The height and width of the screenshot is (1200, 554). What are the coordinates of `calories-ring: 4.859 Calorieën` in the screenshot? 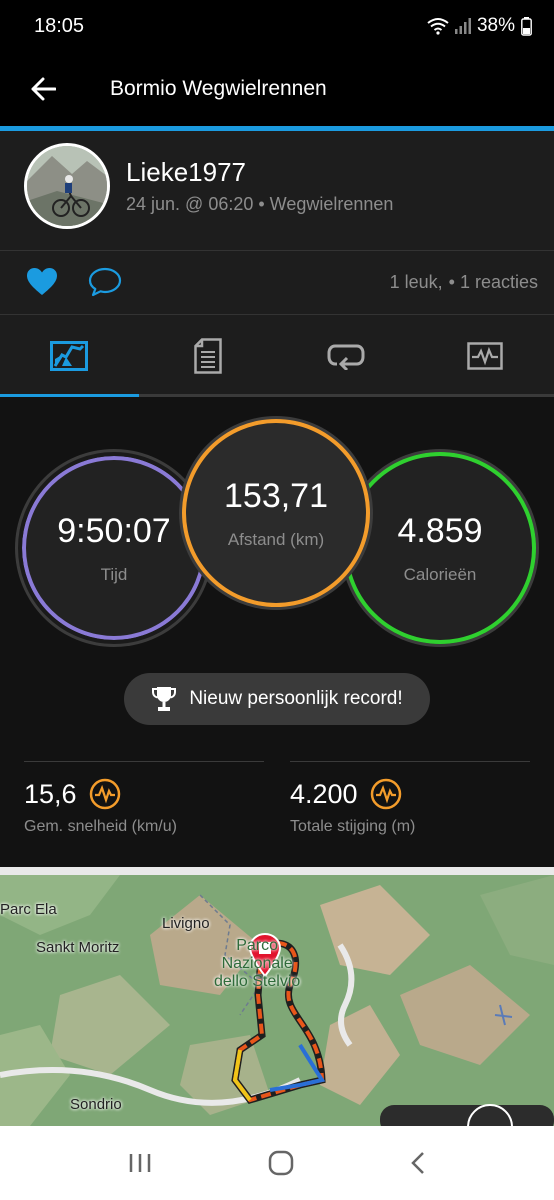 It's located at (440, 548).